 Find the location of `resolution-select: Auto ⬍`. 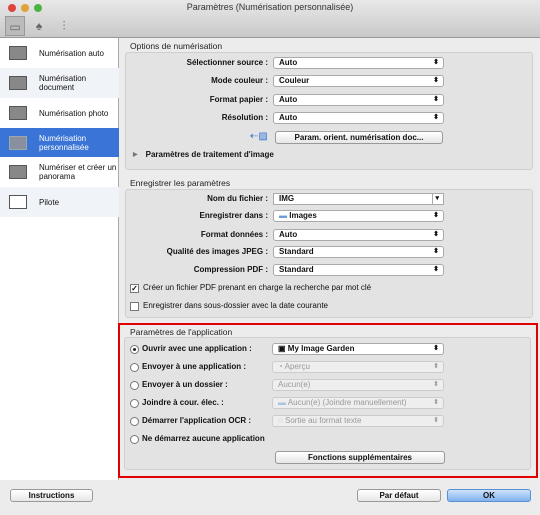

resolution-select: Auto ⬍ is located at coordinates (358, 118).